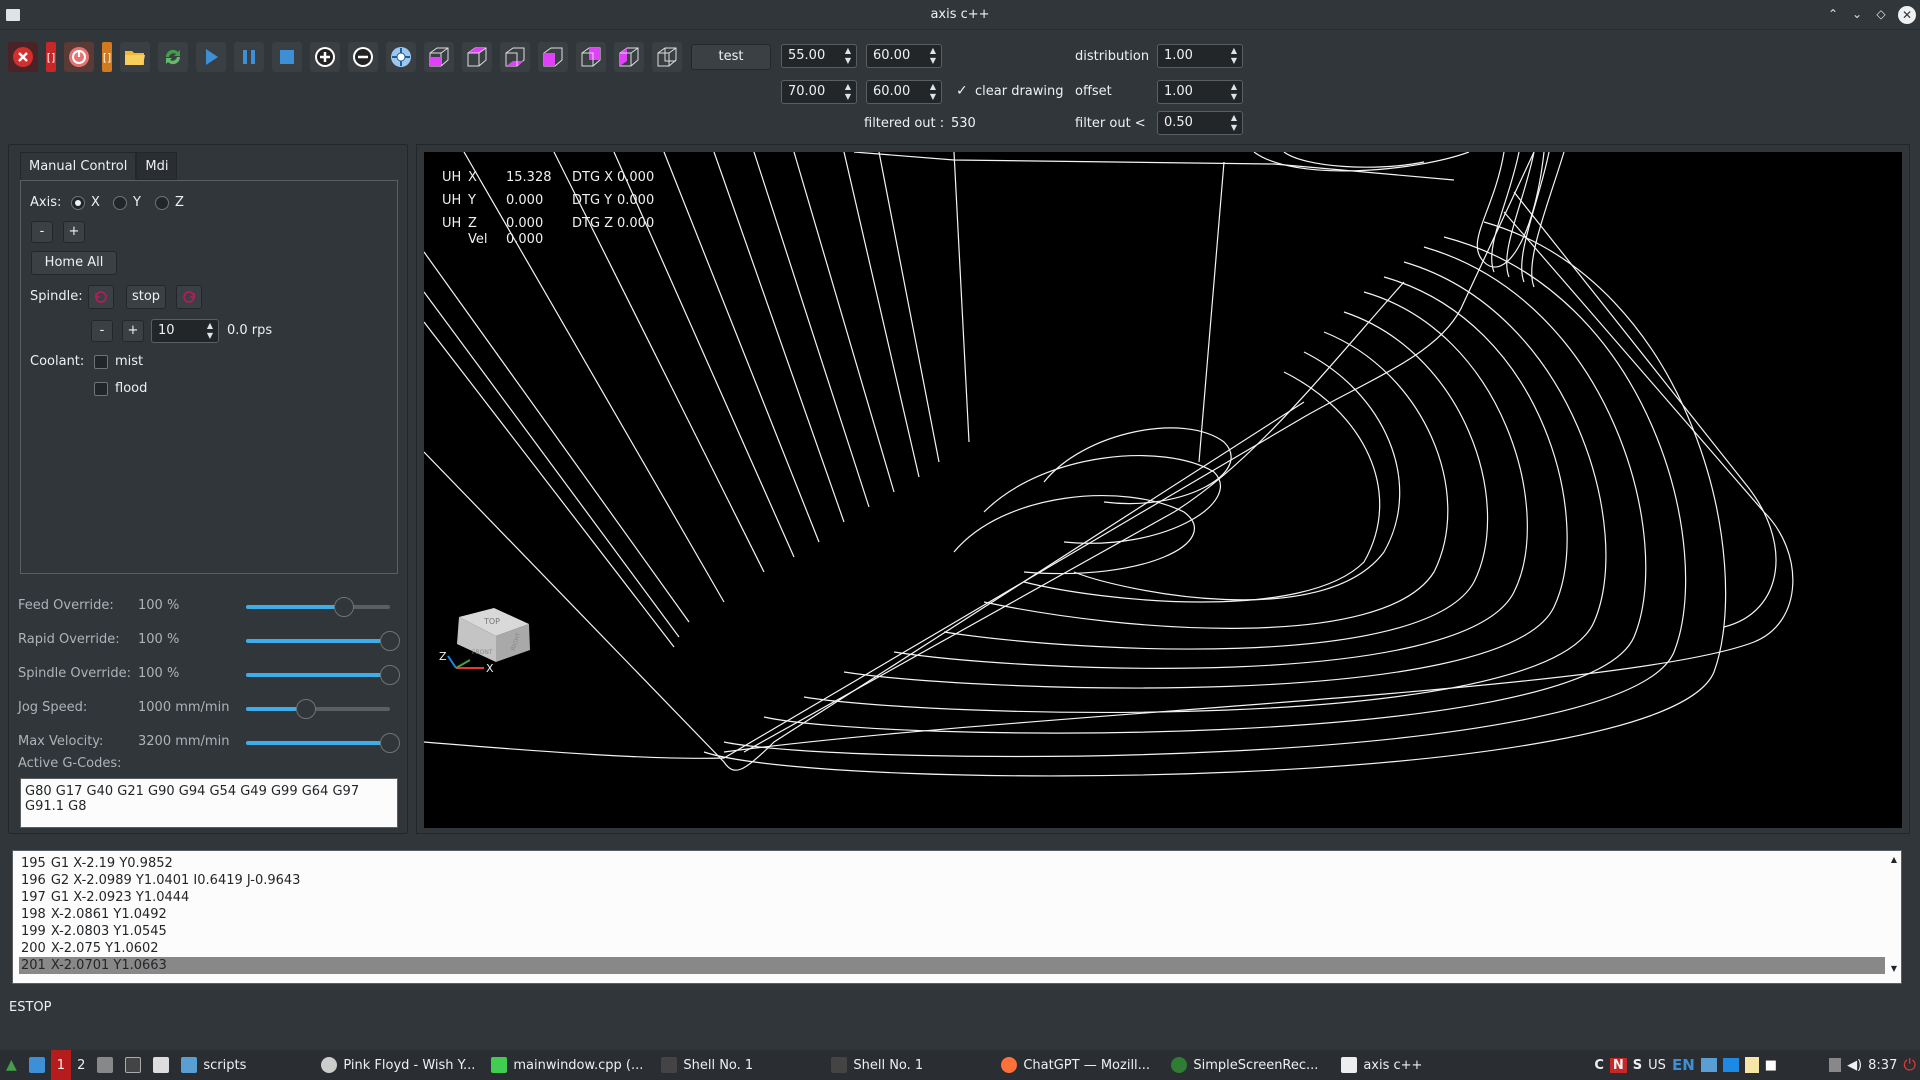  What do you see at coordinates (189, 297) in the screenshot?
I see `spindle-cw-icon` at bounding box center [189, 297].